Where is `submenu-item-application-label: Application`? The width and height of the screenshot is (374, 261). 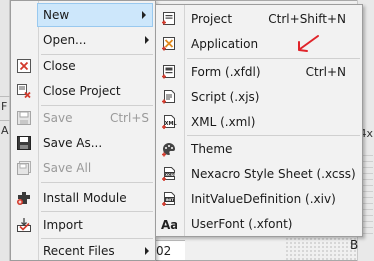 submenu-item-application-label: Application is located at coordinates (225, 44).